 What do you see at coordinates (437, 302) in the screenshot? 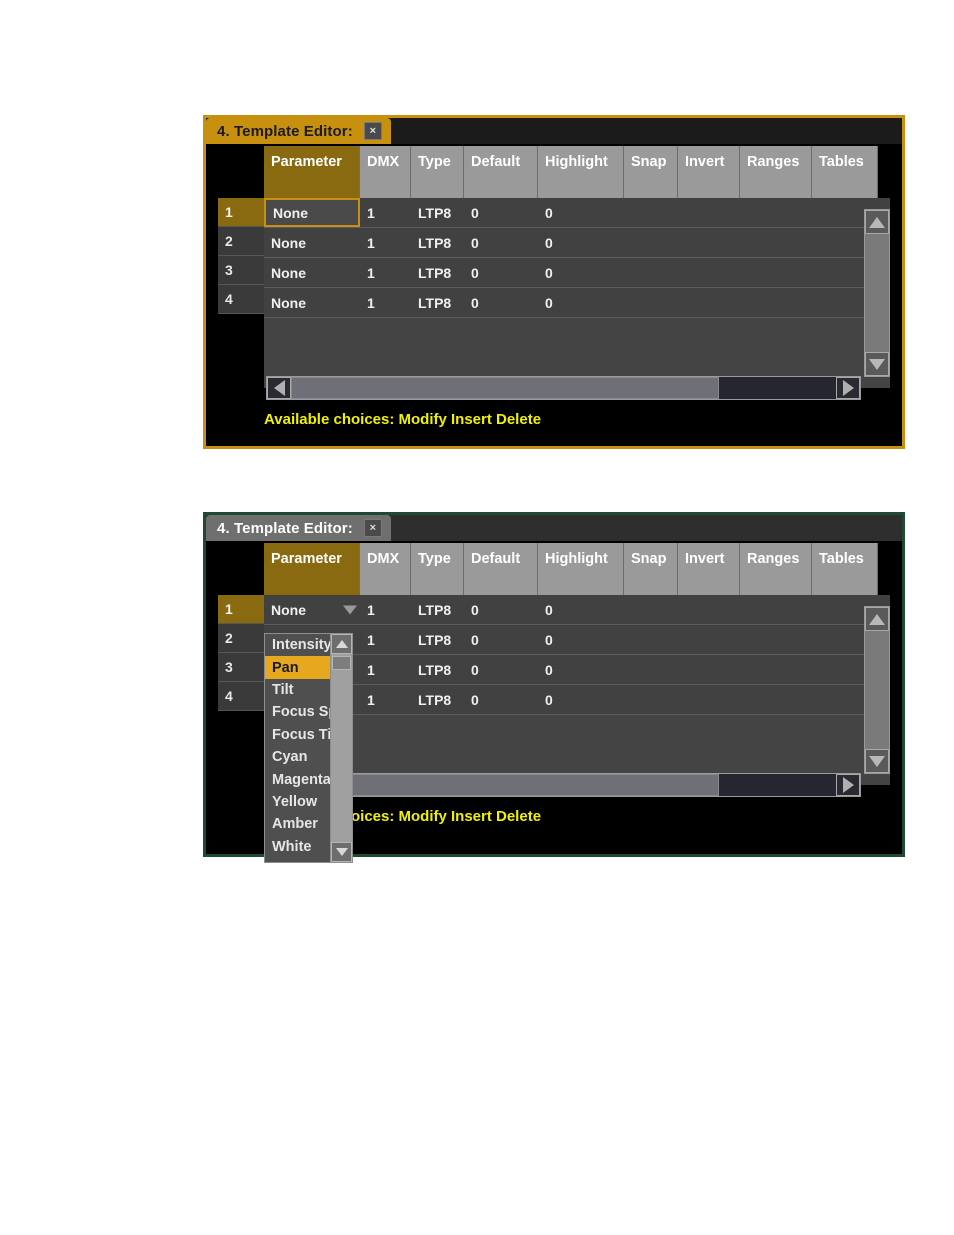
I see `cell-type-4: LTP8` at bounding box center [437, 302].